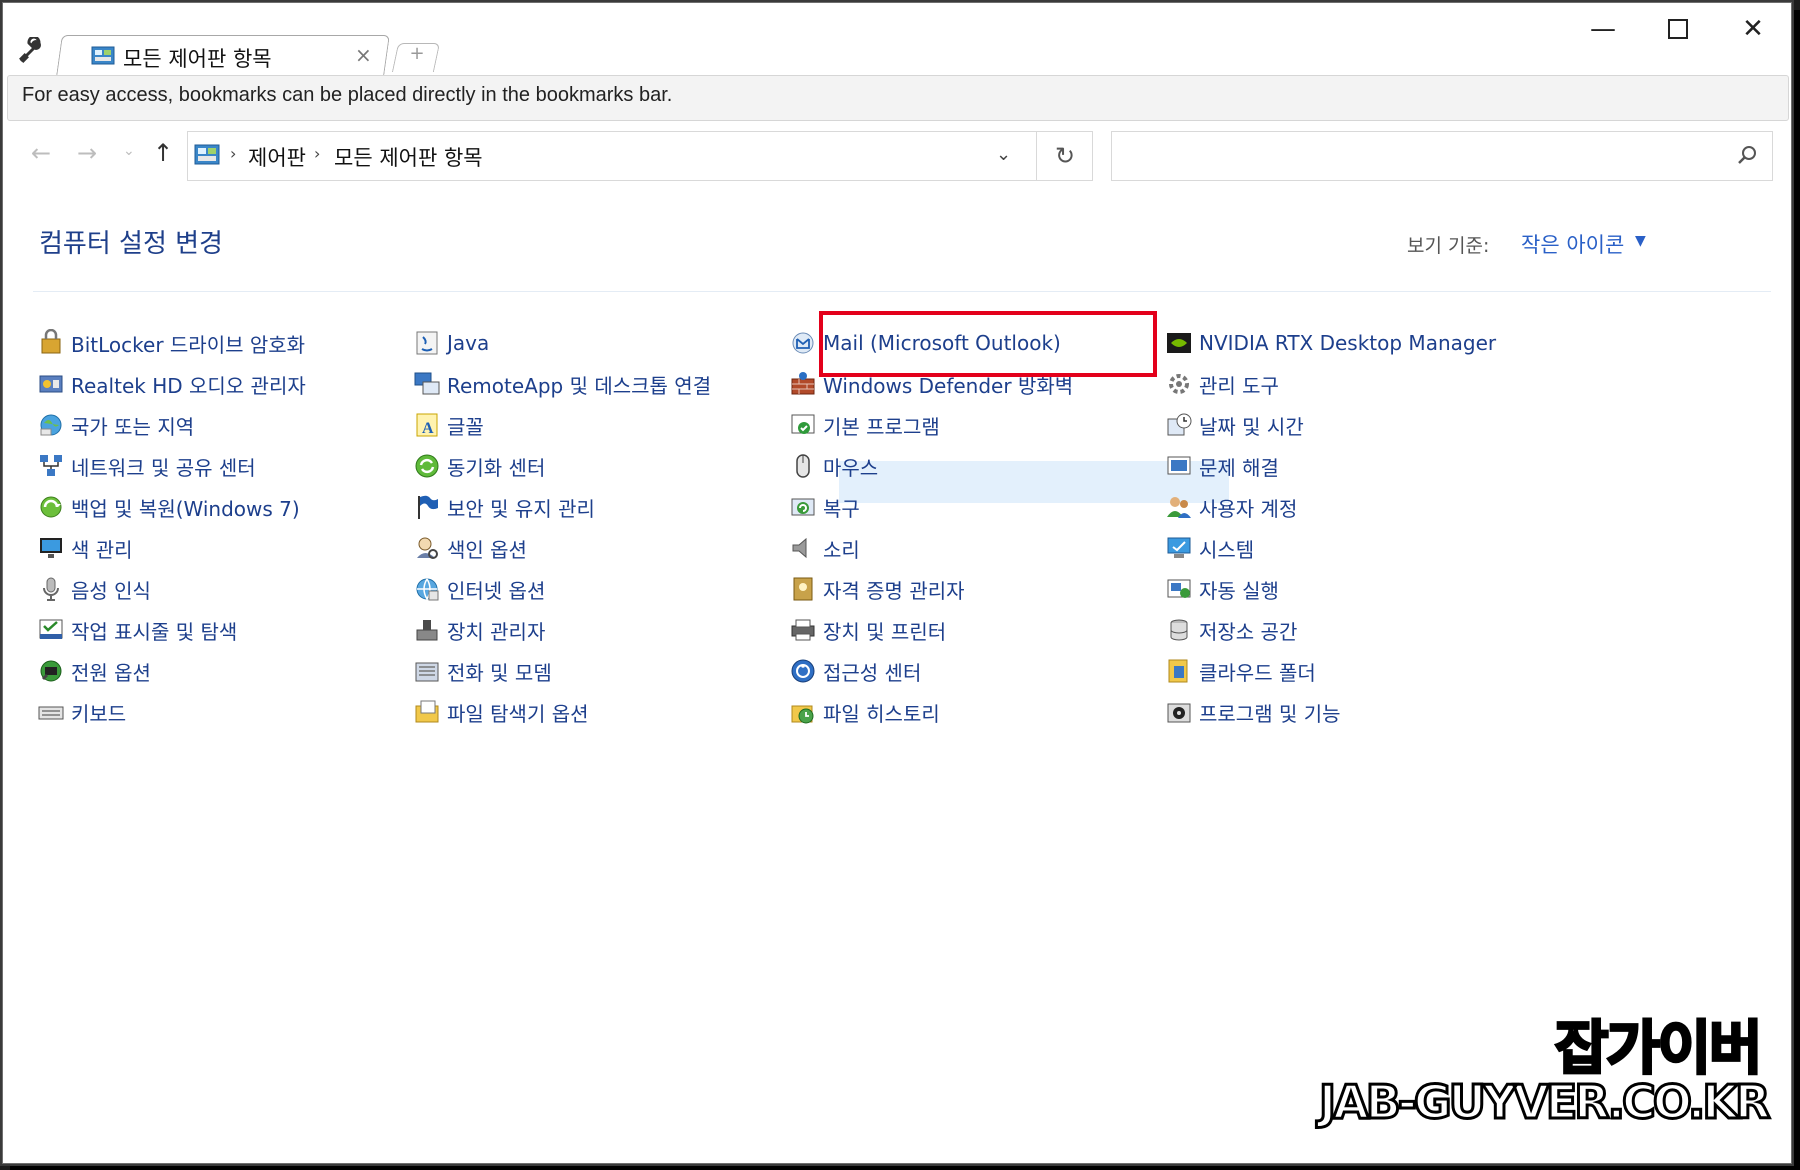 This screenshot has width=1800, height=1170. Describe the element at coordinates (85, 548) in the screenshot. I see `control-panel-item: 색 관리` at that location.